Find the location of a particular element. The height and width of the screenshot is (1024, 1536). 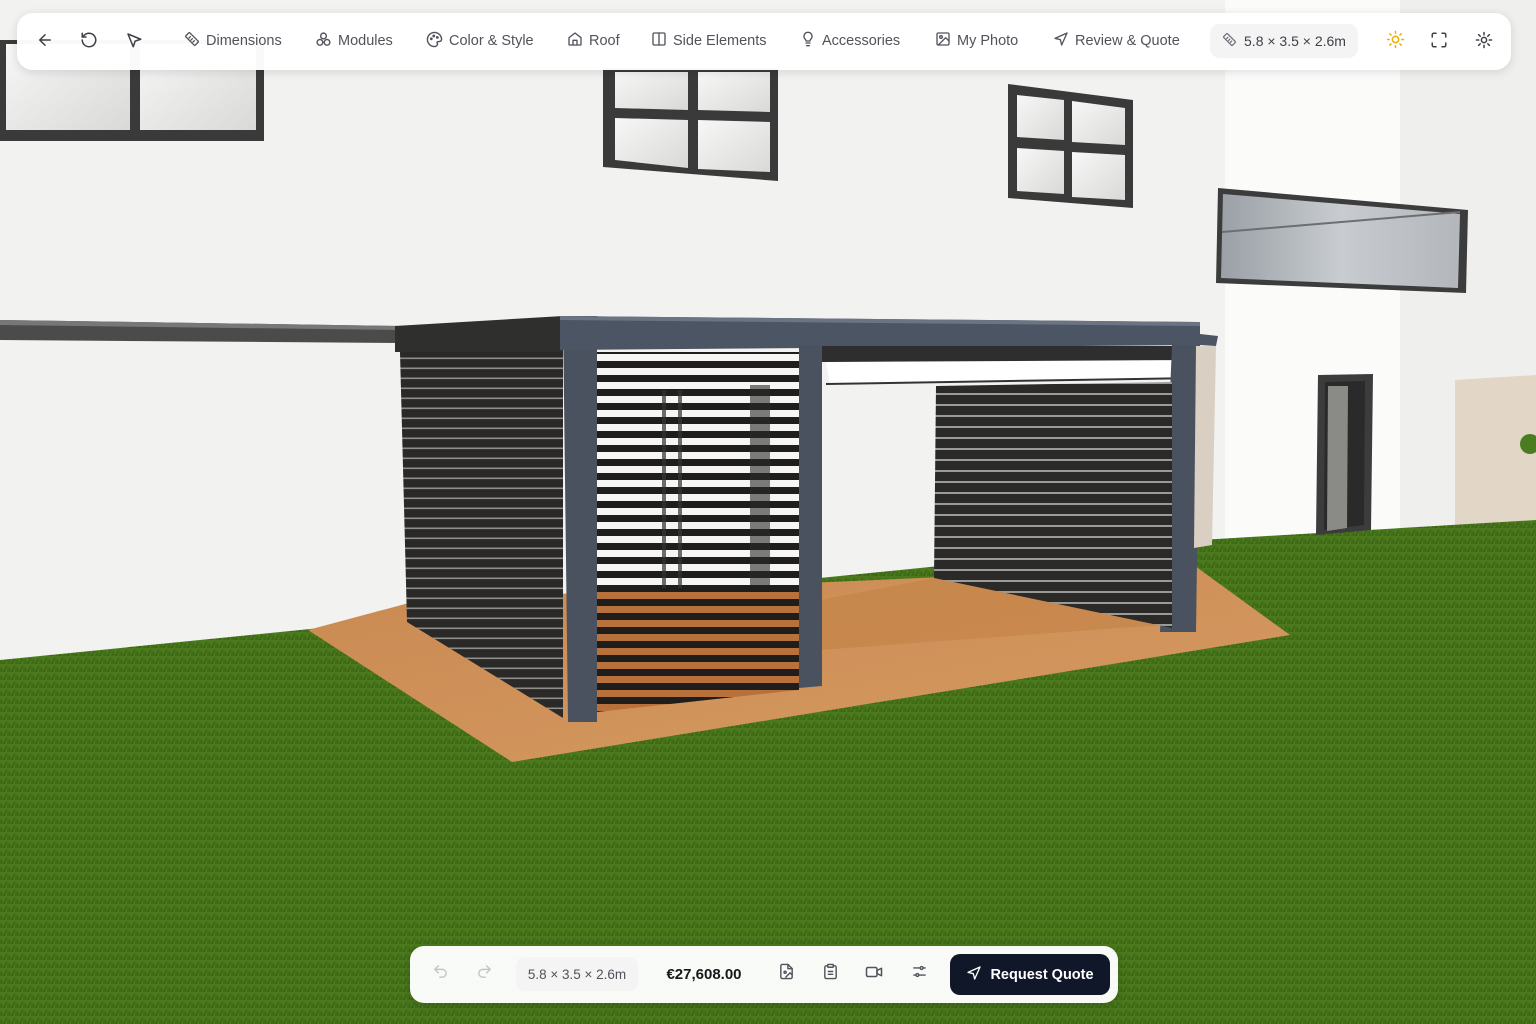

nav-accessories: Accessories is located at coordinates (850, 41).